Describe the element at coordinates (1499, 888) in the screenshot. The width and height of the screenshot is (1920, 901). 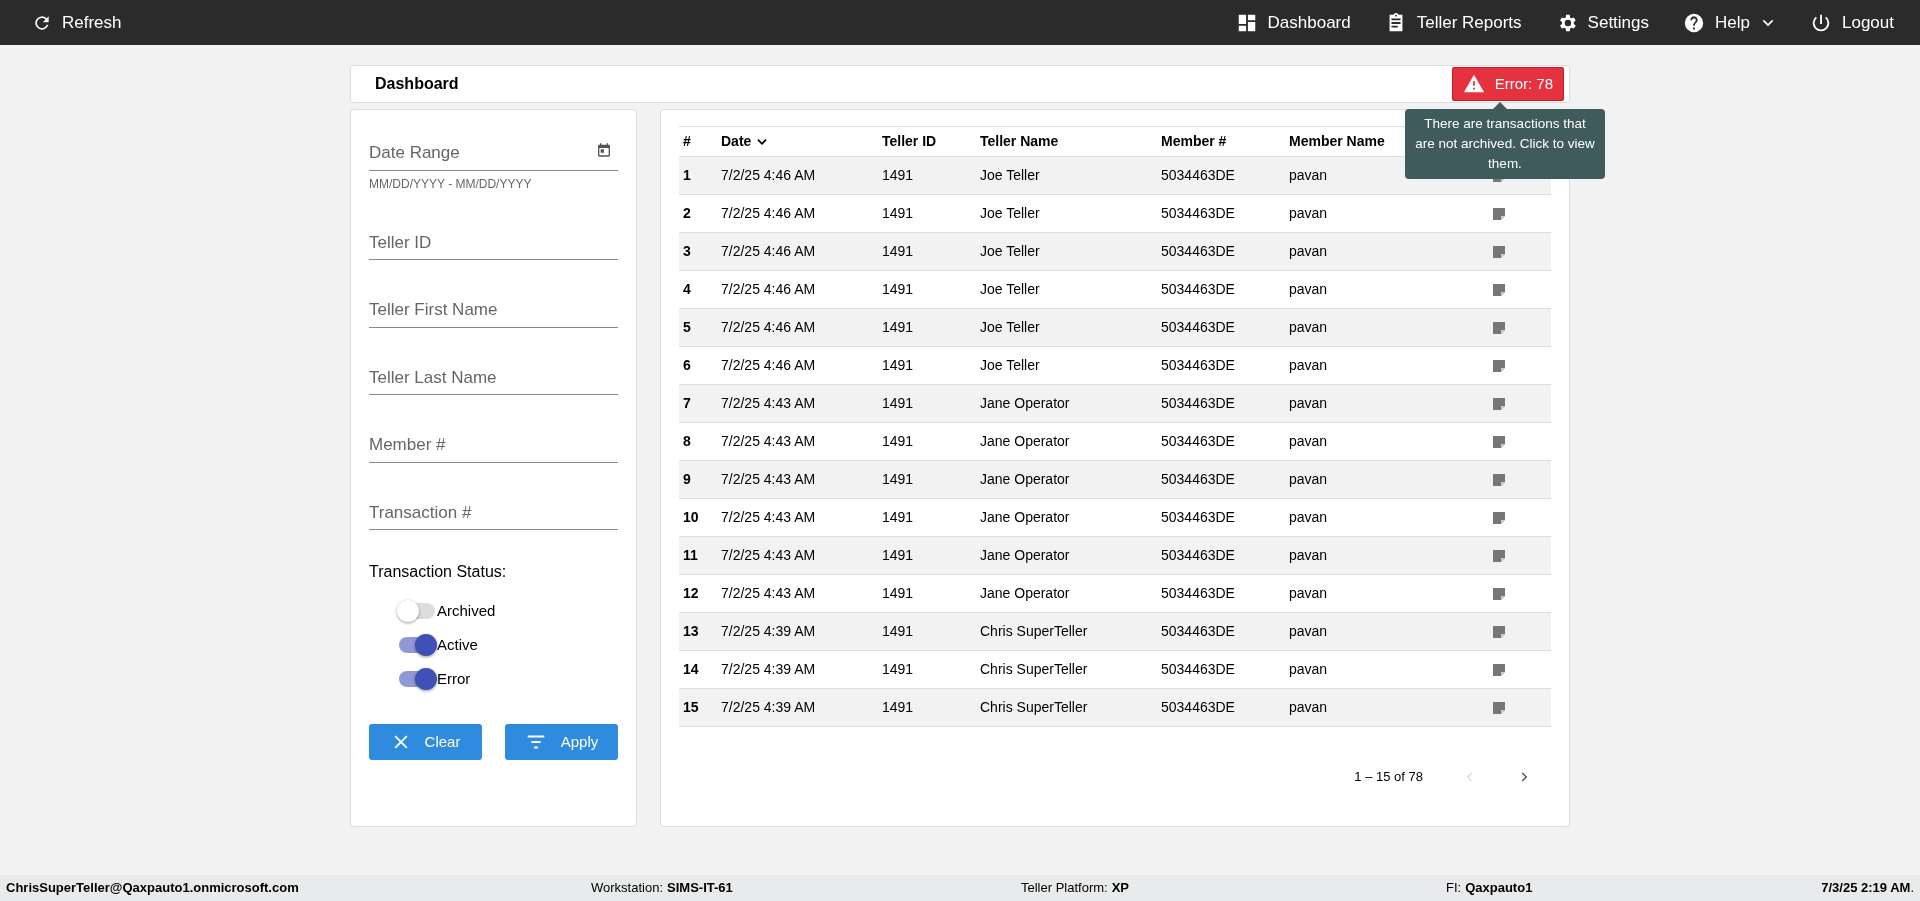
I see `status-value: Qaxpauto1` at that location.